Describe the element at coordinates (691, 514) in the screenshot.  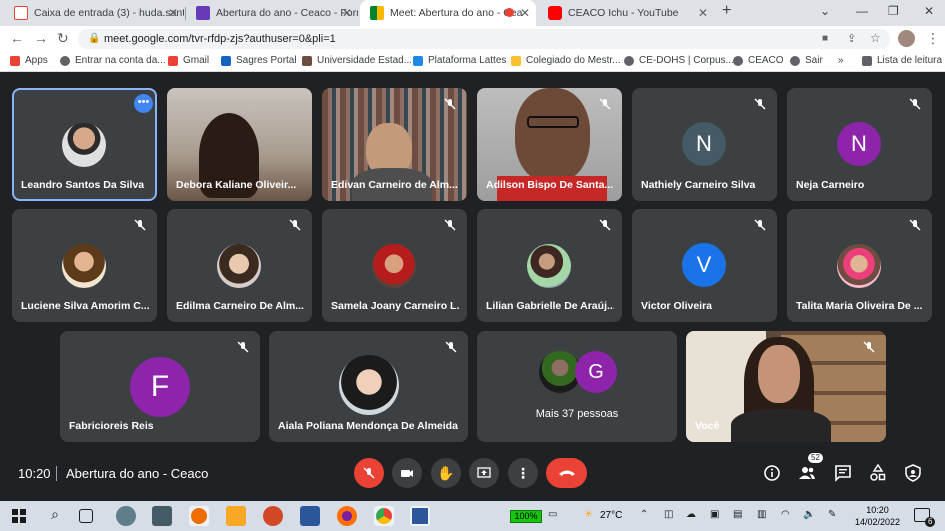
I see `cloud-icon: ☁` at that location.